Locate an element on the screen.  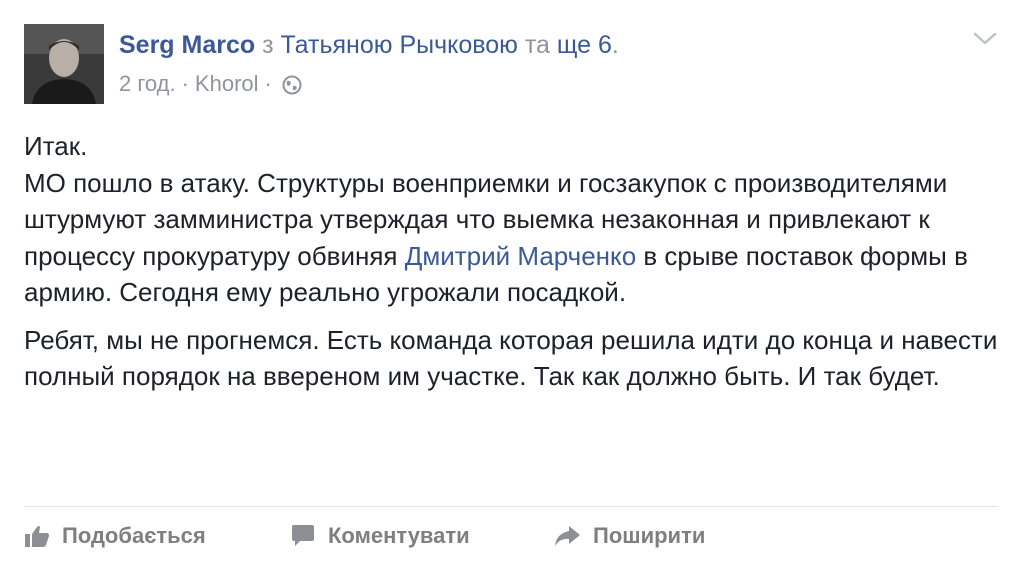
like-button: Подобається is located at coordinates (115, 536).